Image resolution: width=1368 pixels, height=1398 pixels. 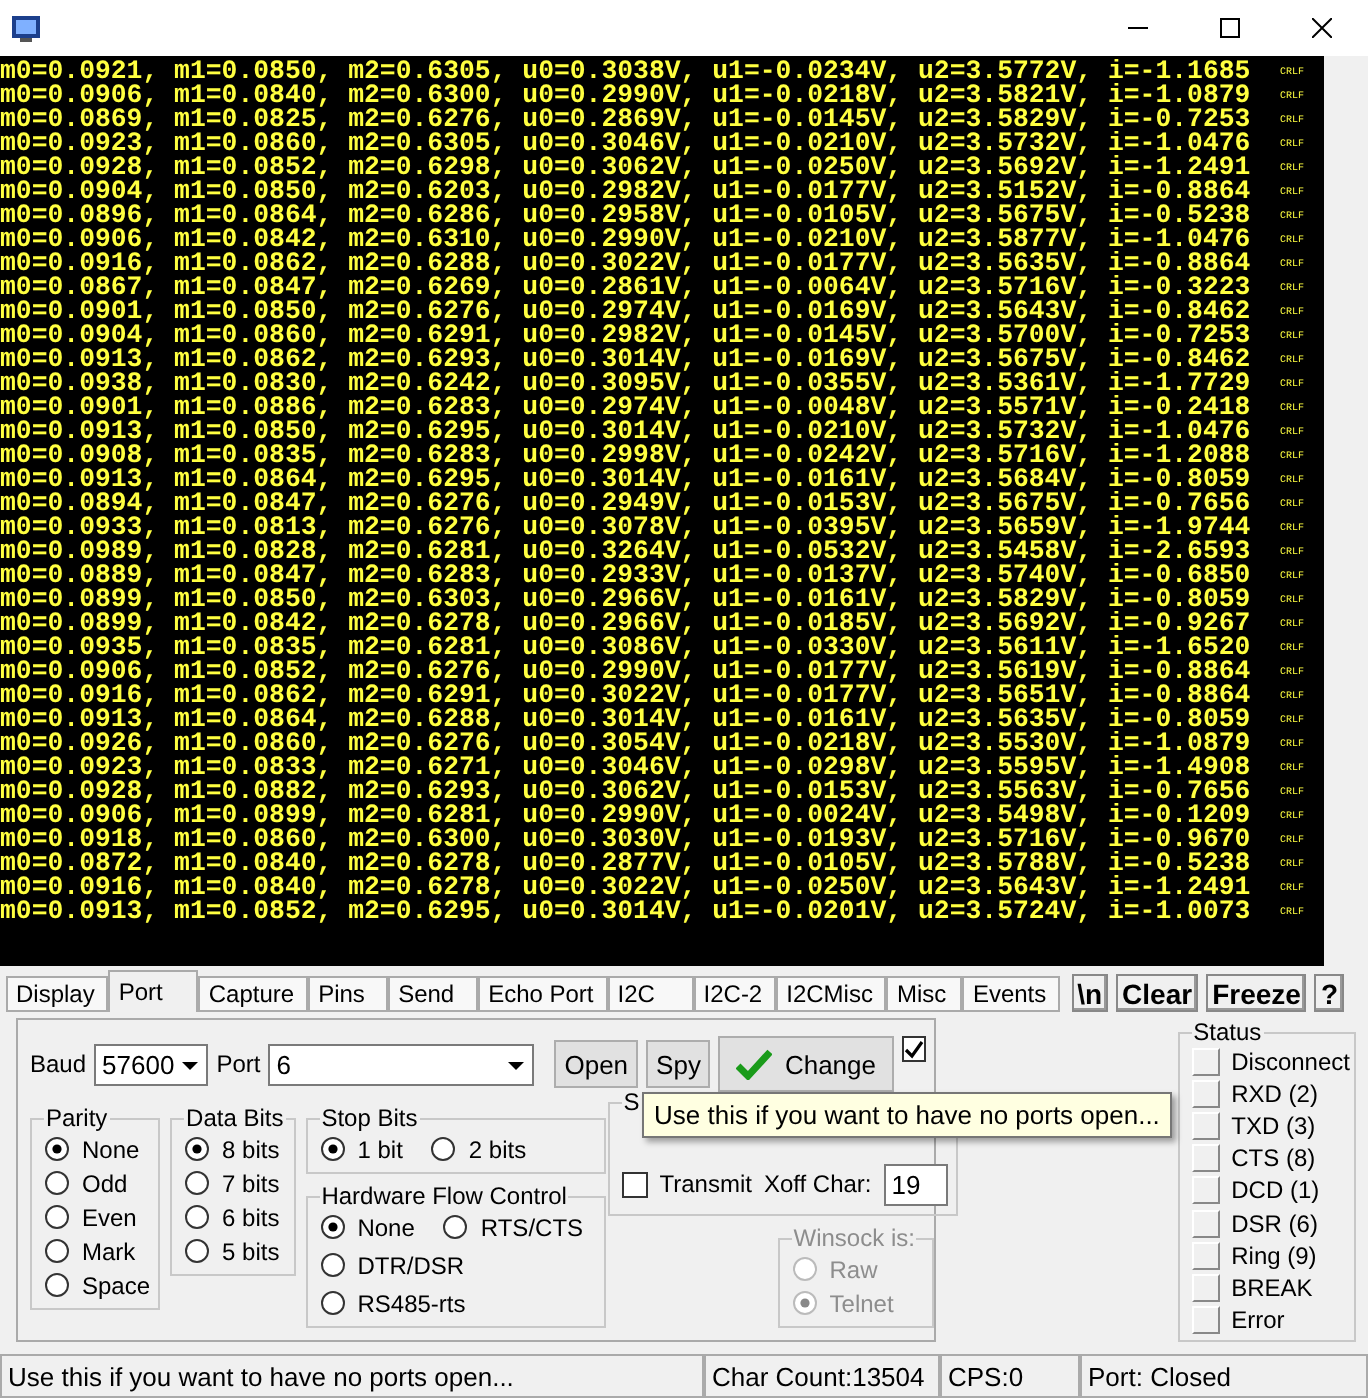 I want to click on option-label: RS485-rts, so click(x=411, y=1303).